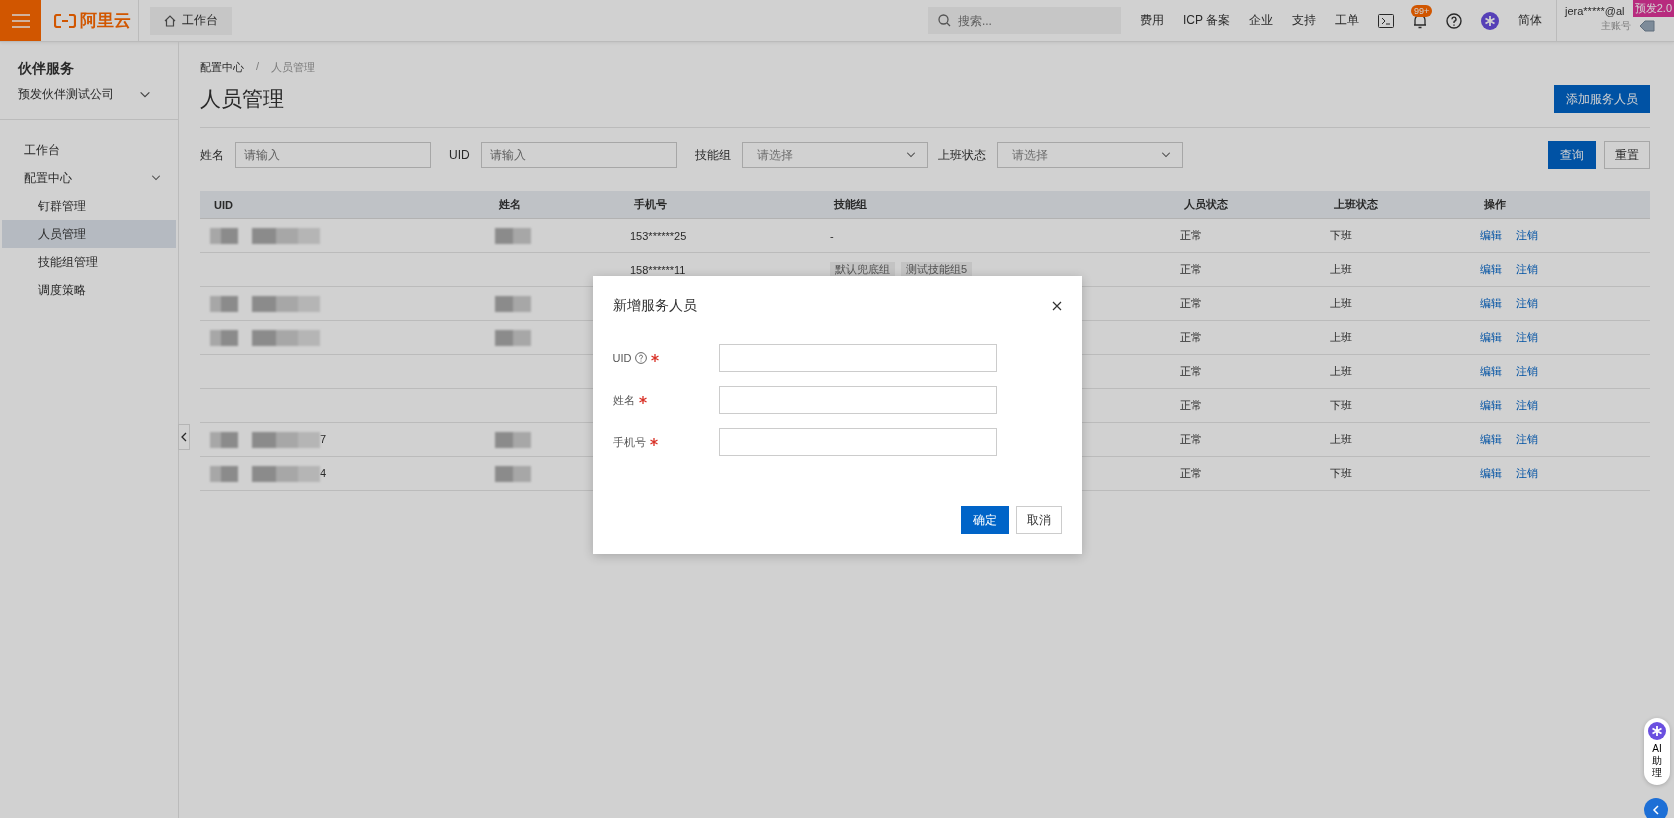 This screenshot has height=818, width=1674. I want to click on help-icon, so click(1454, 20).